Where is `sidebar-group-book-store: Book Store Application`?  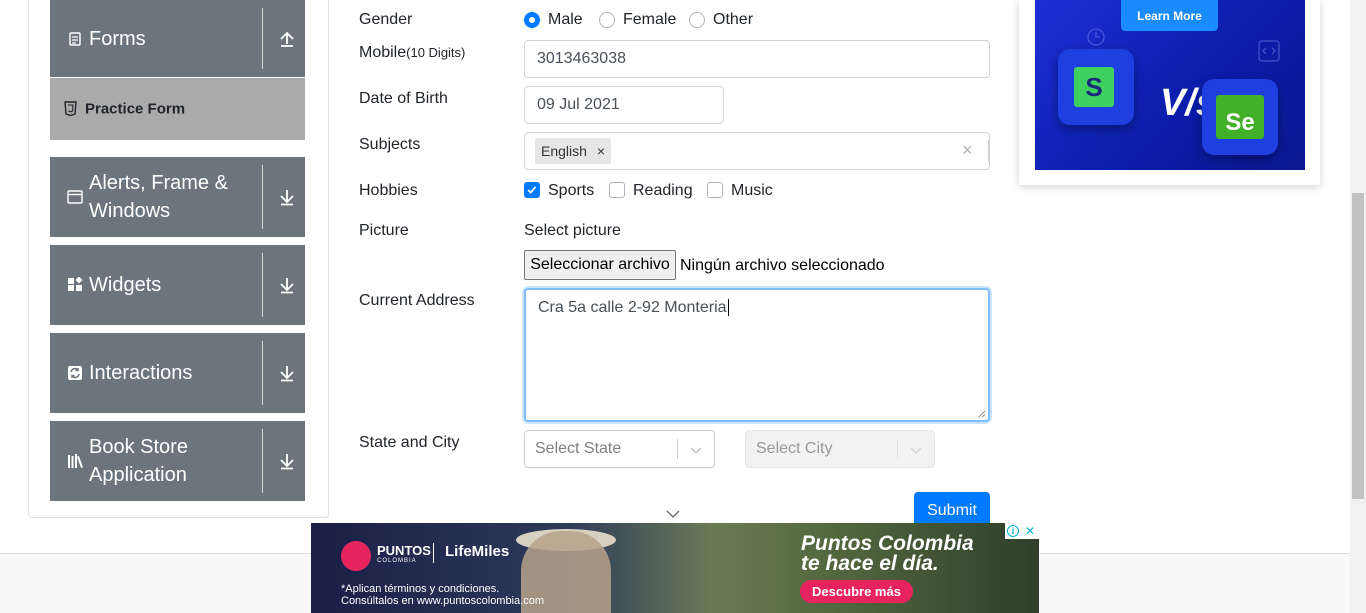 sidebar-group-book-store: Book Store Application is located at coordinates (177, 461).